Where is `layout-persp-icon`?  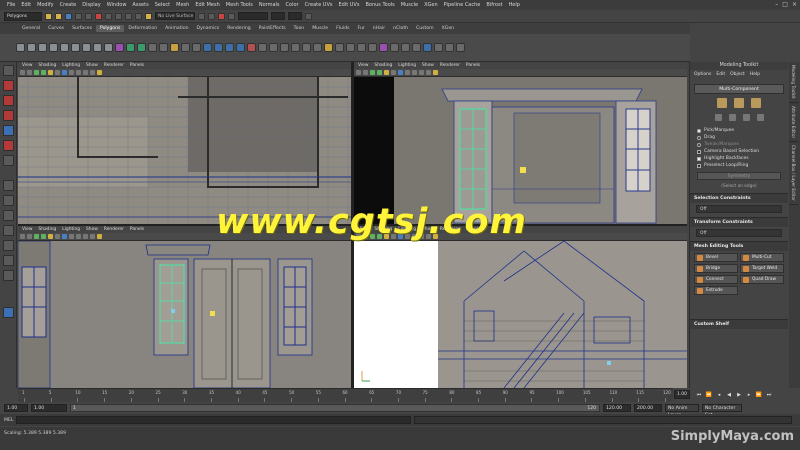 layout-persp-icon is located at coordinates (8, 275).